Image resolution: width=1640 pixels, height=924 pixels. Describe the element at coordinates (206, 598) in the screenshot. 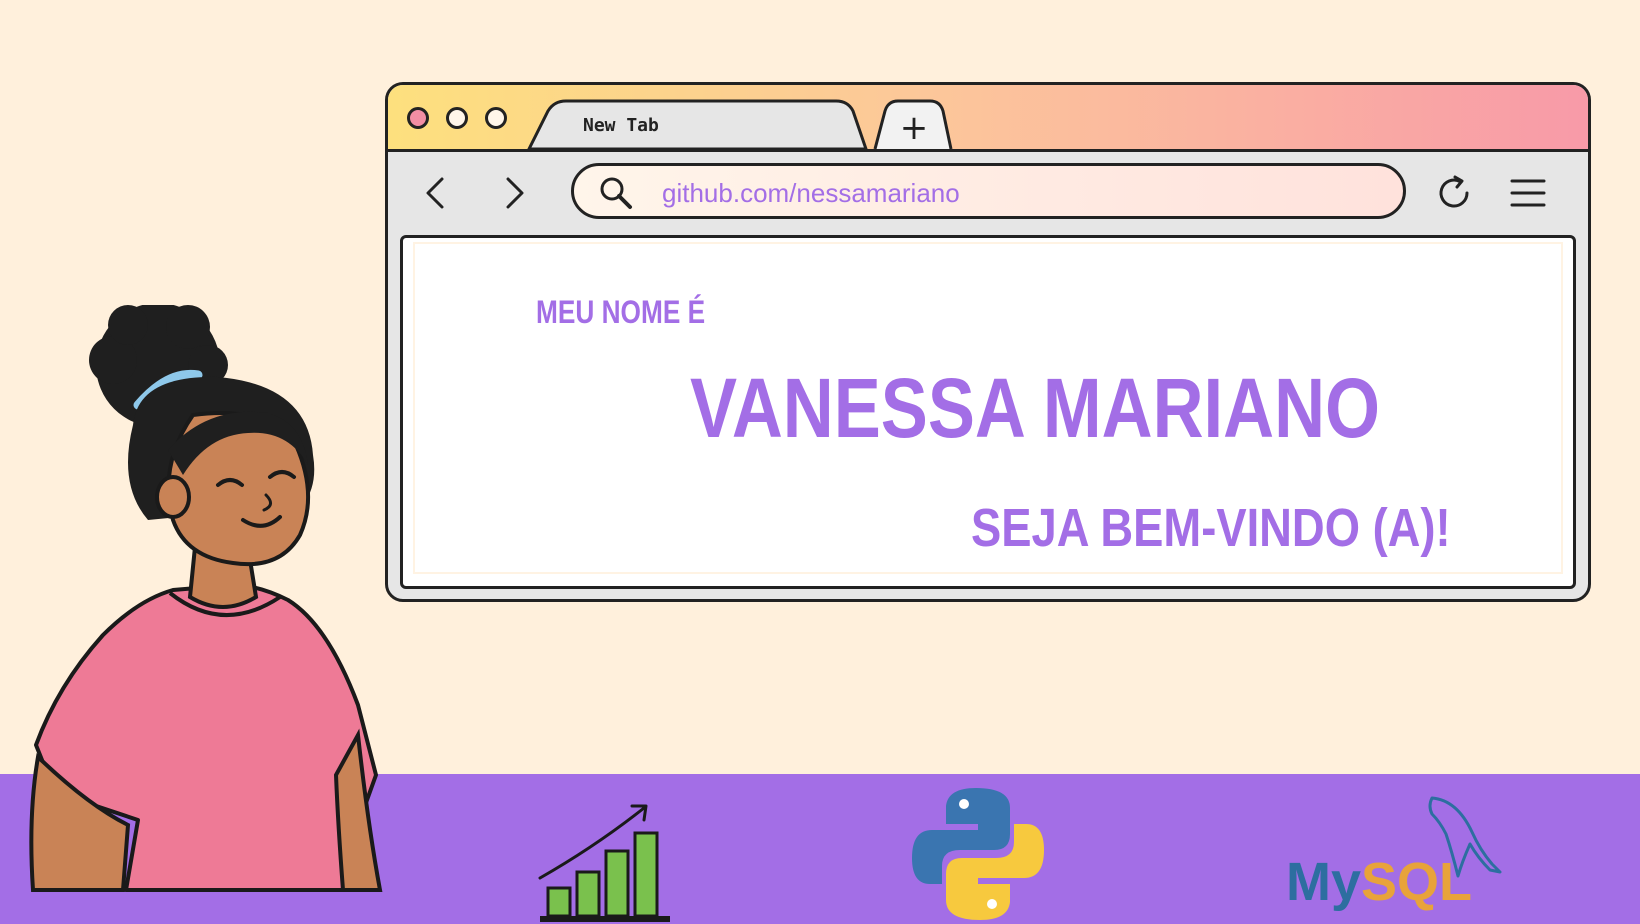

I see `girl-illustration` at that location.